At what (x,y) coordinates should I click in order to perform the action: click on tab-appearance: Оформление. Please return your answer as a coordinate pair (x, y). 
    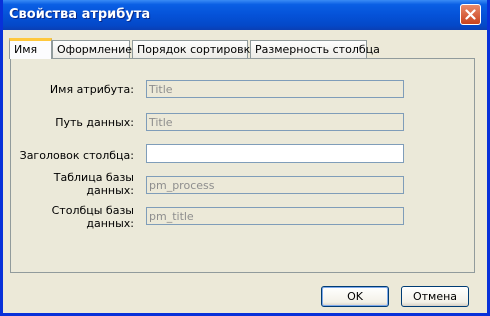
    Looking at the image, I should click on (92, 49).